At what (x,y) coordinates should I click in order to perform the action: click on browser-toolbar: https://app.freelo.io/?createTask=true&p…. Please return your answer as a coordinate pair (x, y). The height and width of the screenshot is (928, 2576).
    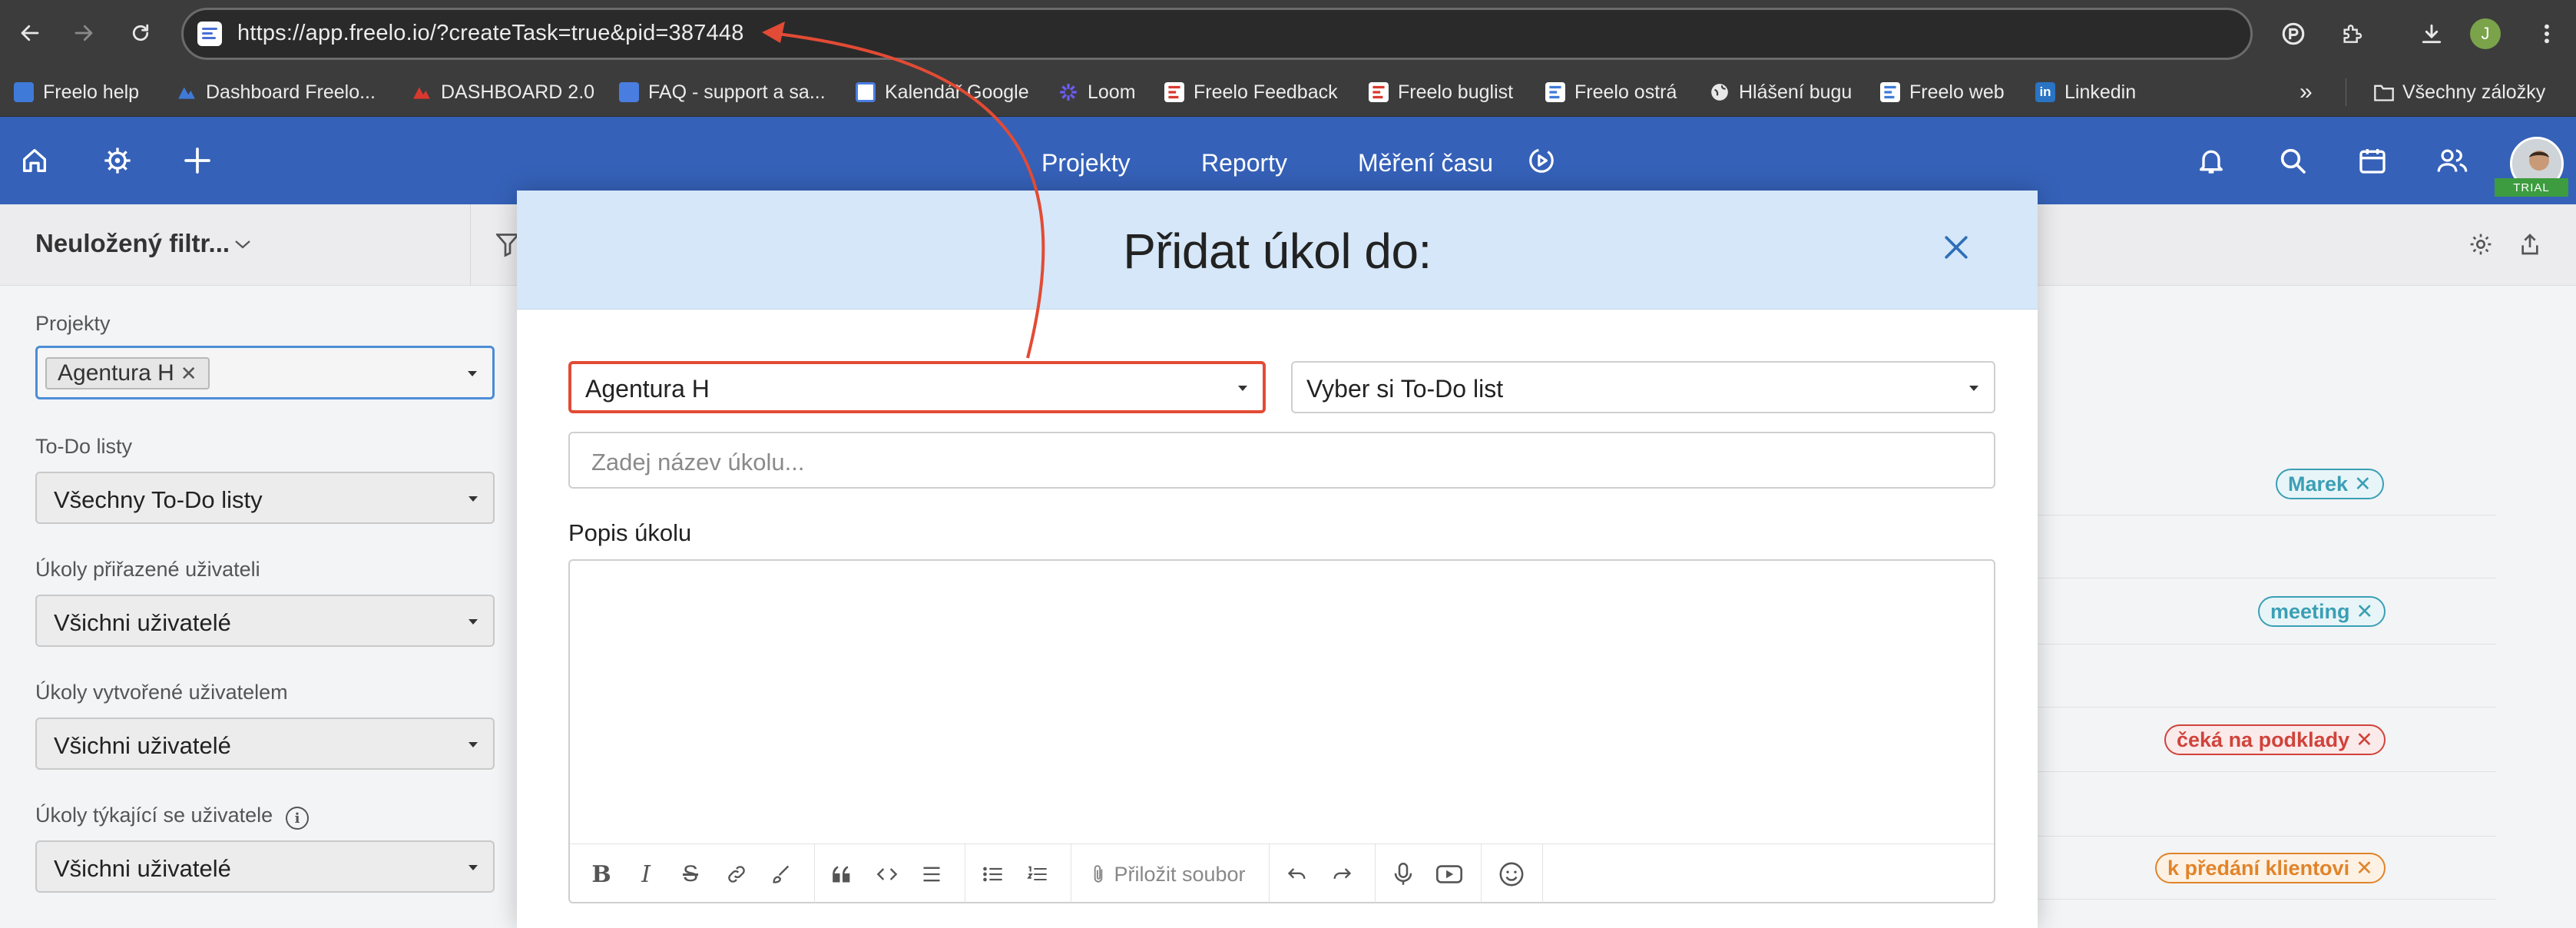
    Looking at the image, I should click on (1288, 34).